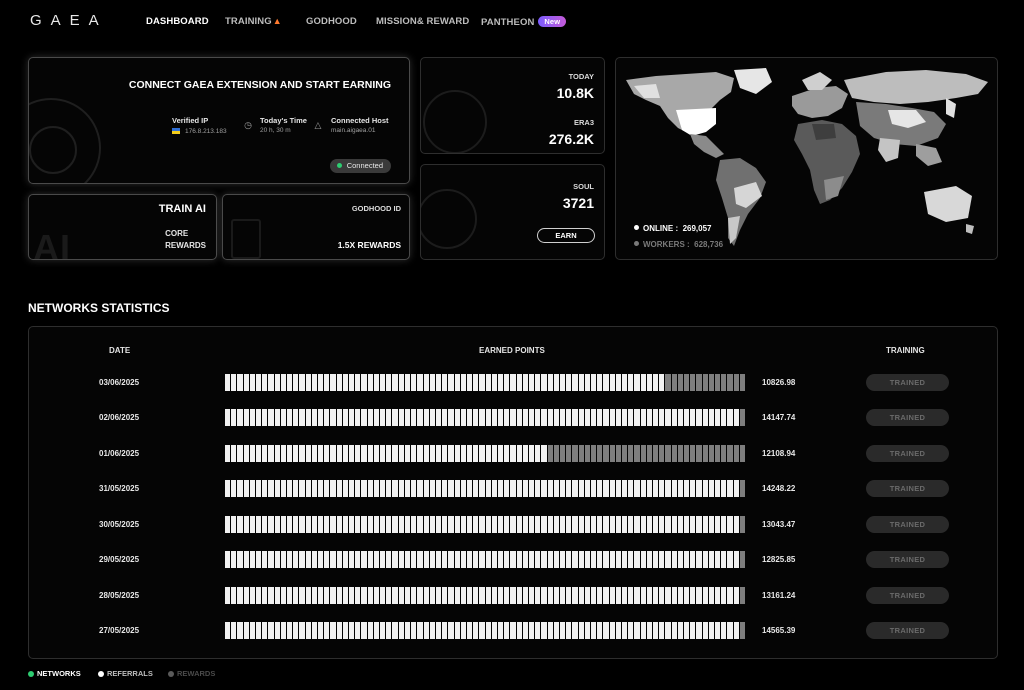  Describe the element at coordinates (566, 235) in the screenshot. I see `earn-button: EARN` at that location.